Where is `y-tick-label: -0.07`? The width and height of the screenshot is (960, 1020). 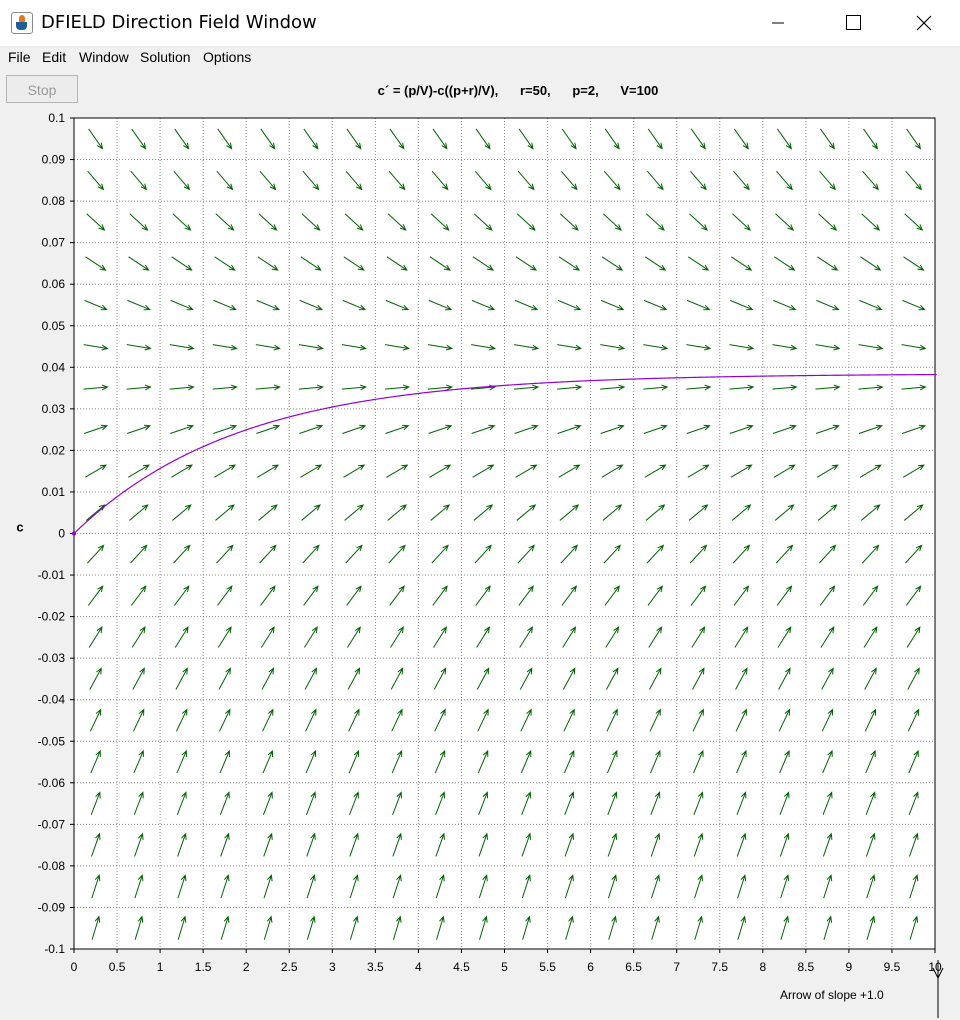
y-tick-label: -0.07 is located at coordinates (52, 824).